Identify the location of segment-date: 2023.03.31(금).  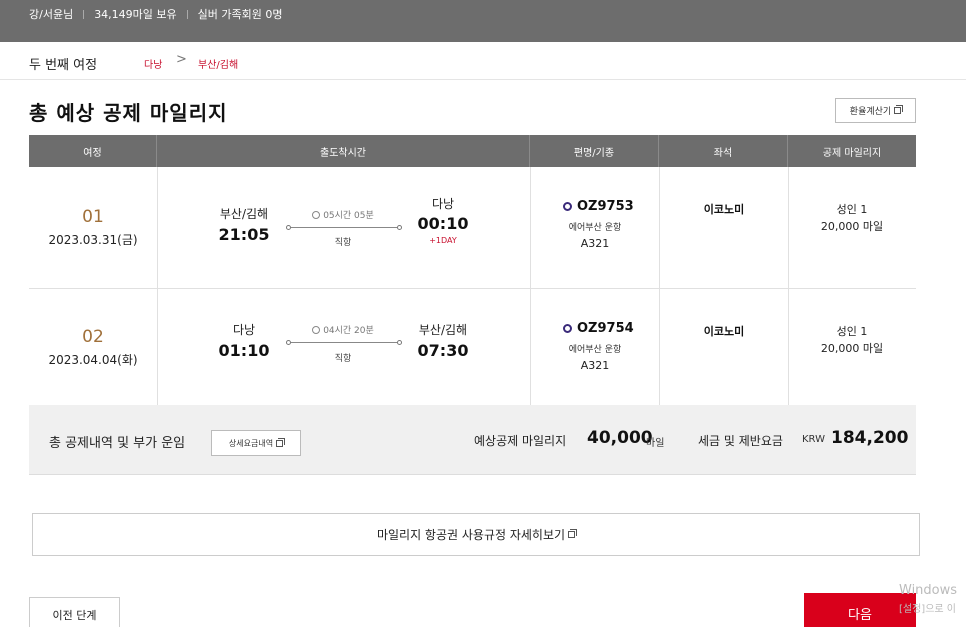
(93, 240).